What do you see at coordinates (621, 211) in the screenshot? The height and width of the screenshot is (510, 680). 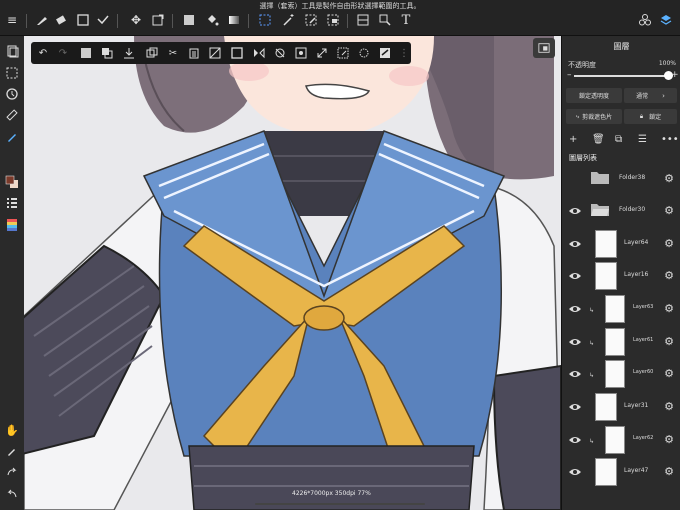 I see `layer-row: Folder30 ⚙` at bounding box center [621, 211].